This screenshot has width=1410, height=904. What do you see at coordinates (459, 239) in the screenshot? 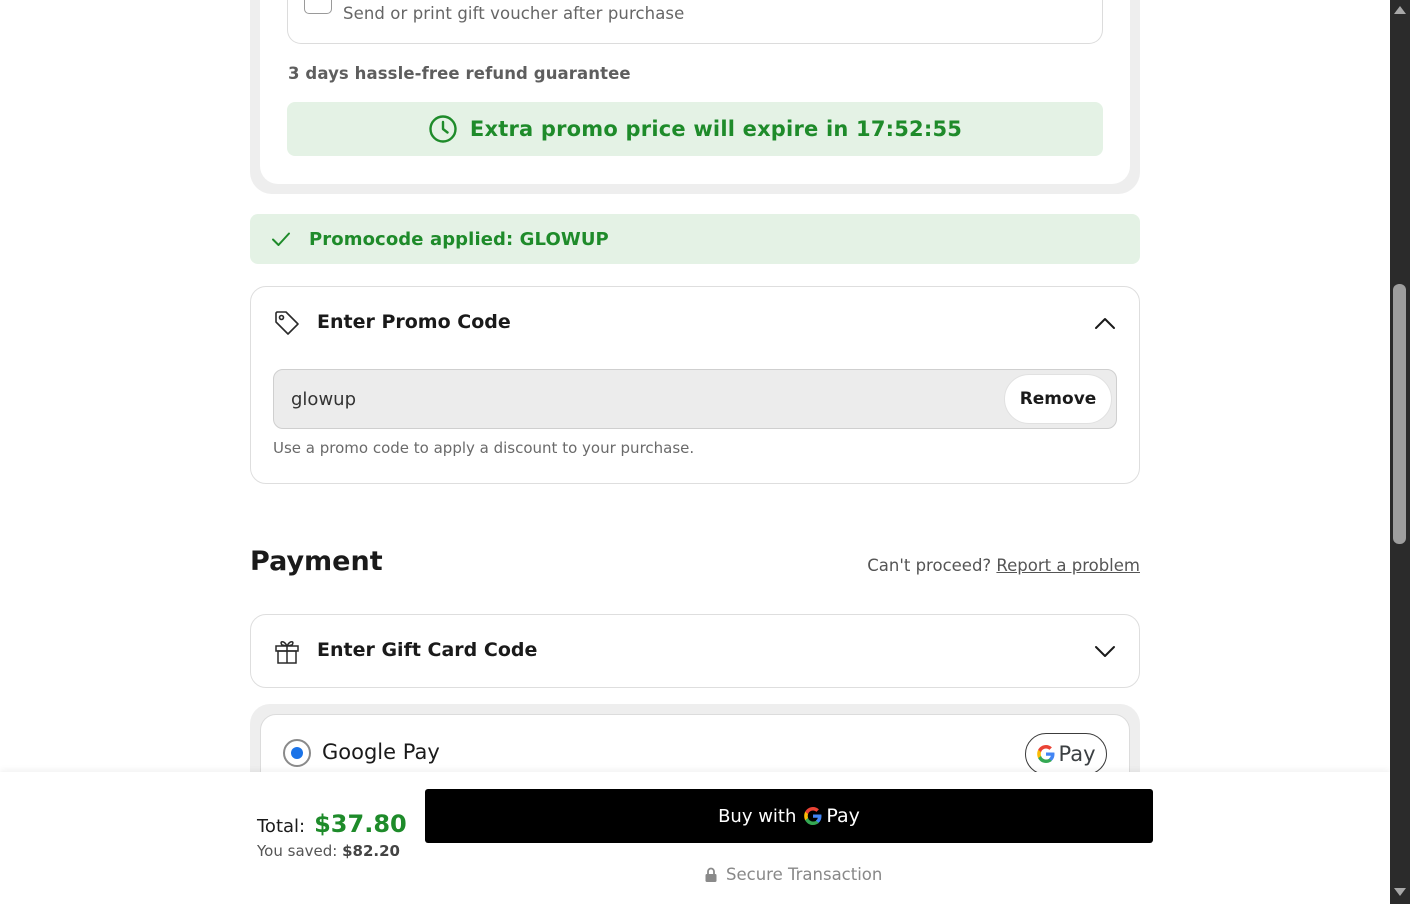
I see `promo-applied-text: Promocode applied: GLOWUP` at bounding box center [459, 239].